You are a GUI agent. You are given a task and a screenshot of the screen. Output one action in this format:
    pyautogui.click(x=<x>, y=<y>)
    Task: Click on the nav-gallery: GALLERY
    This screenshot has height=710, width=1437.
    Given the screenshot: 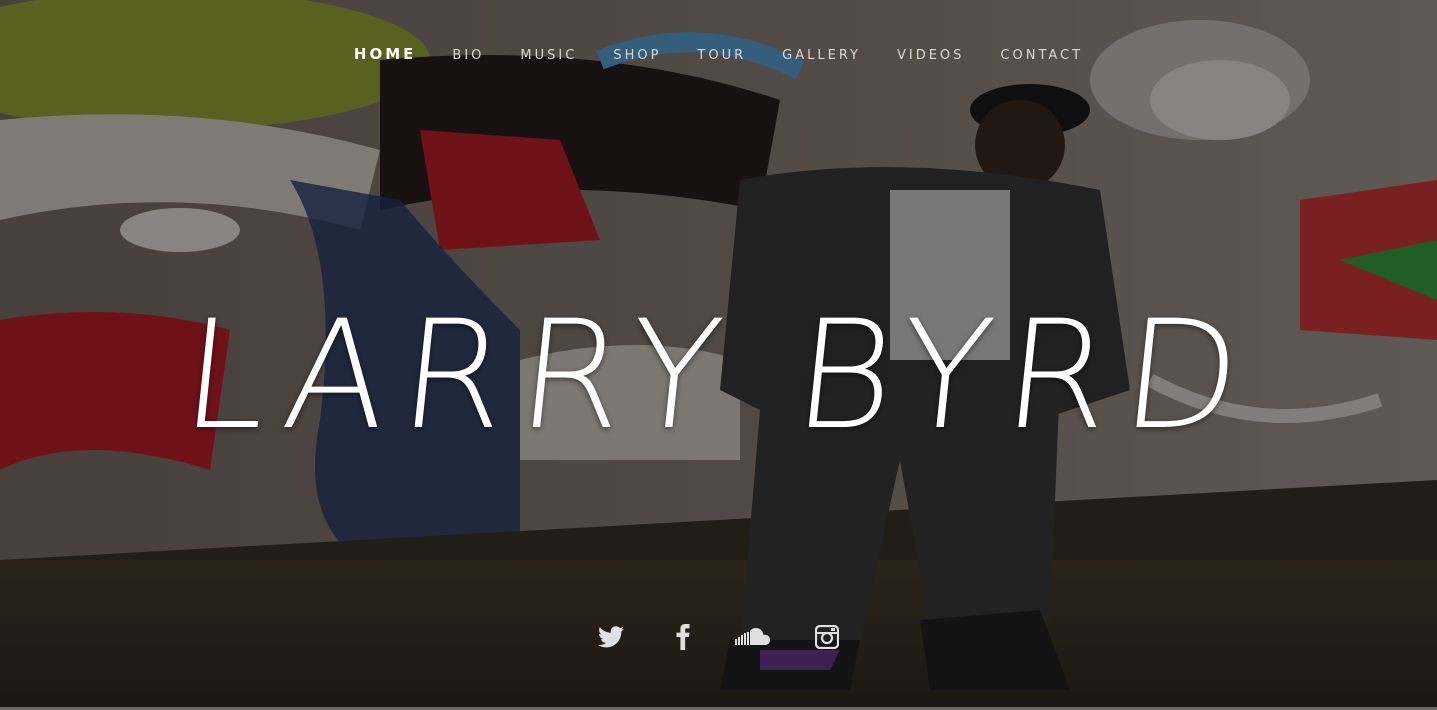 What is the action you would take?
    pyautogui.click(x=821, y=55)
    